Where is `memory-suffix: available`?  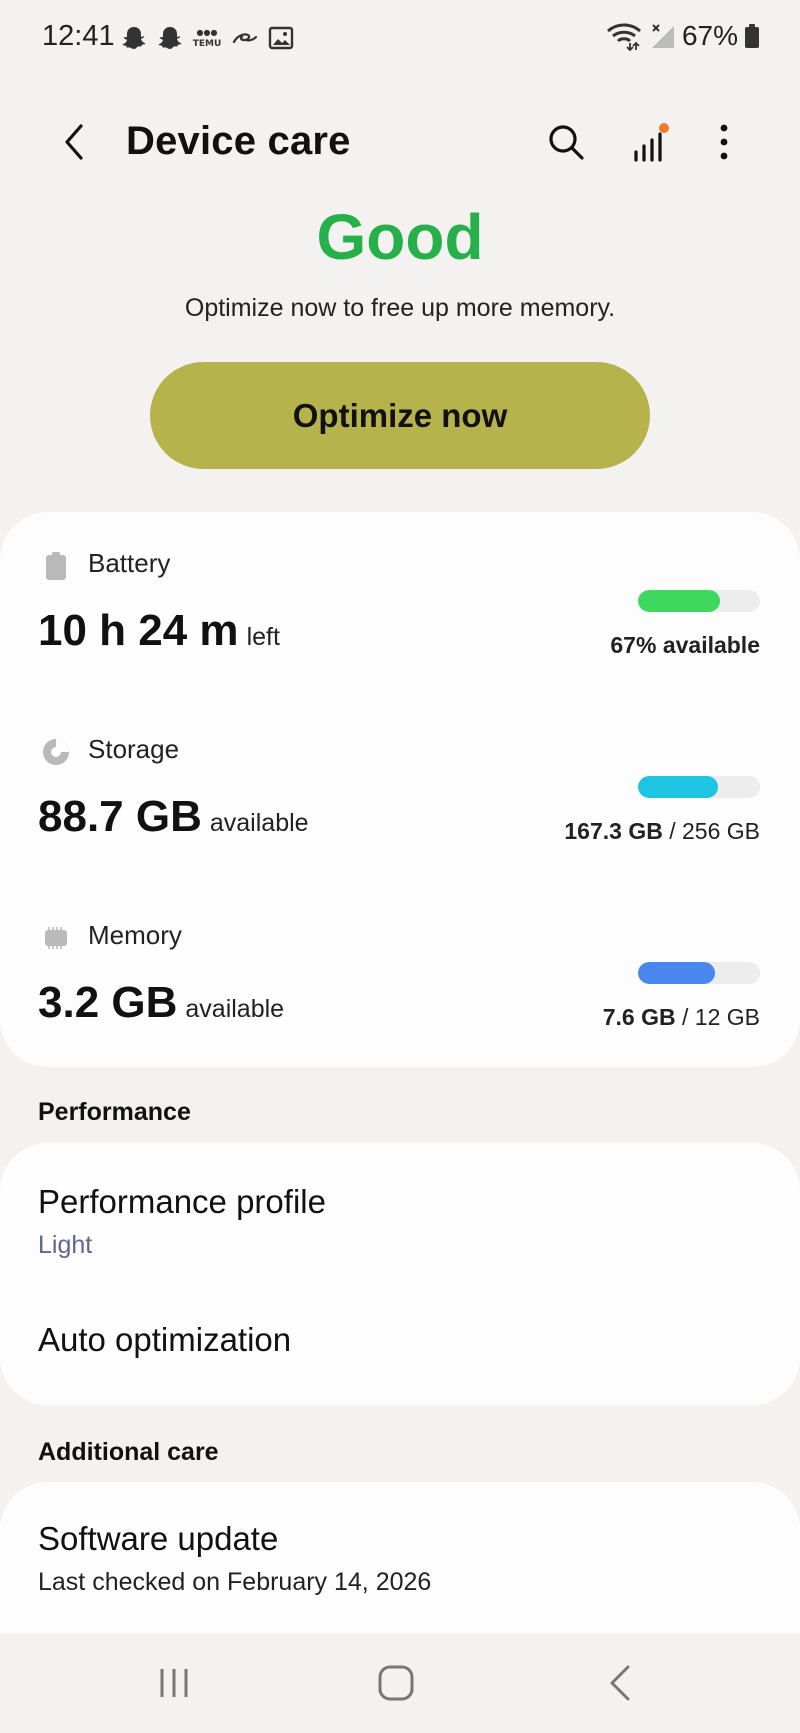
memory-suffix: available is located at coordinates (235, 1009).